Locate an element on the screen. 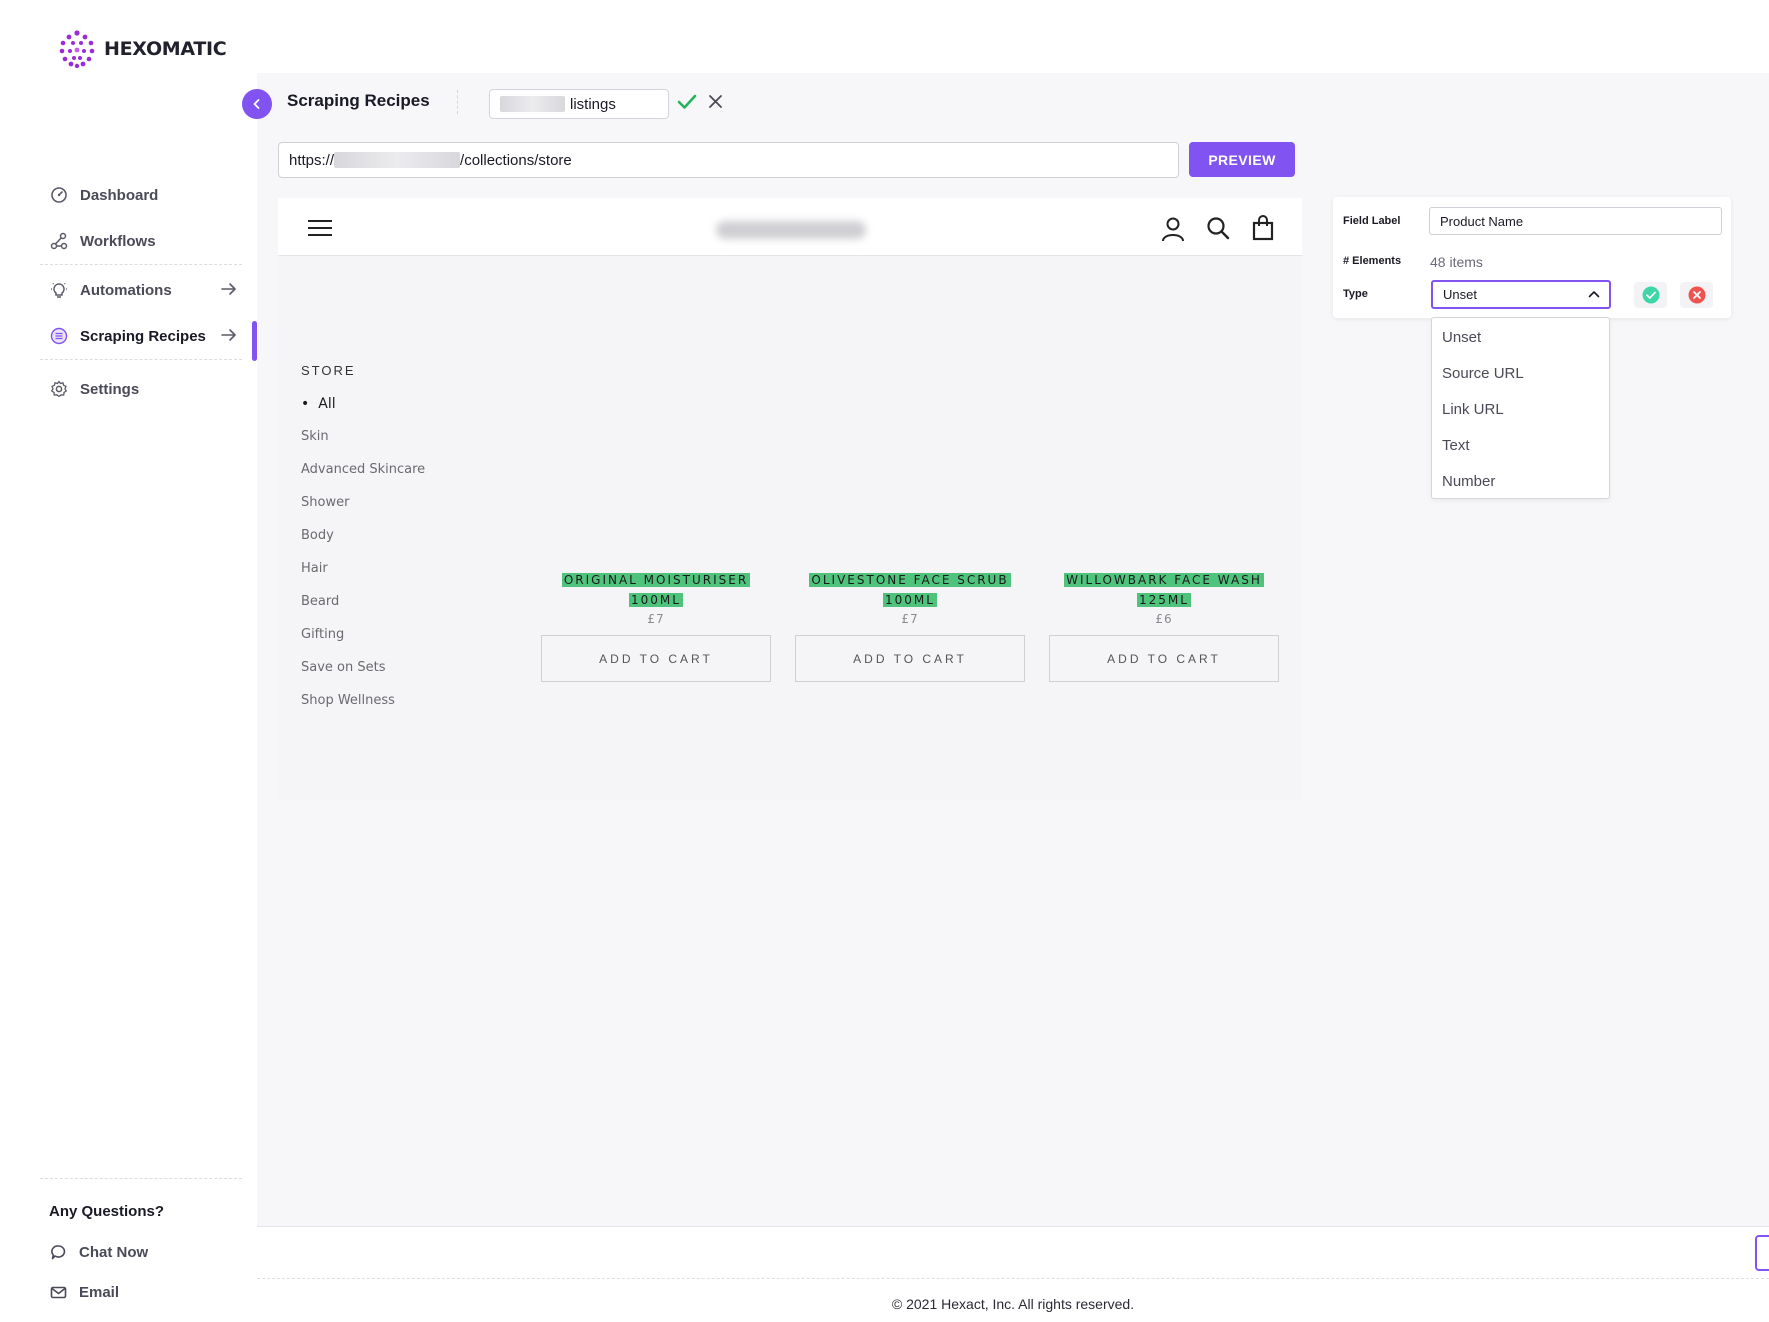  store-title: STORE is located at coordinates (328, 370).